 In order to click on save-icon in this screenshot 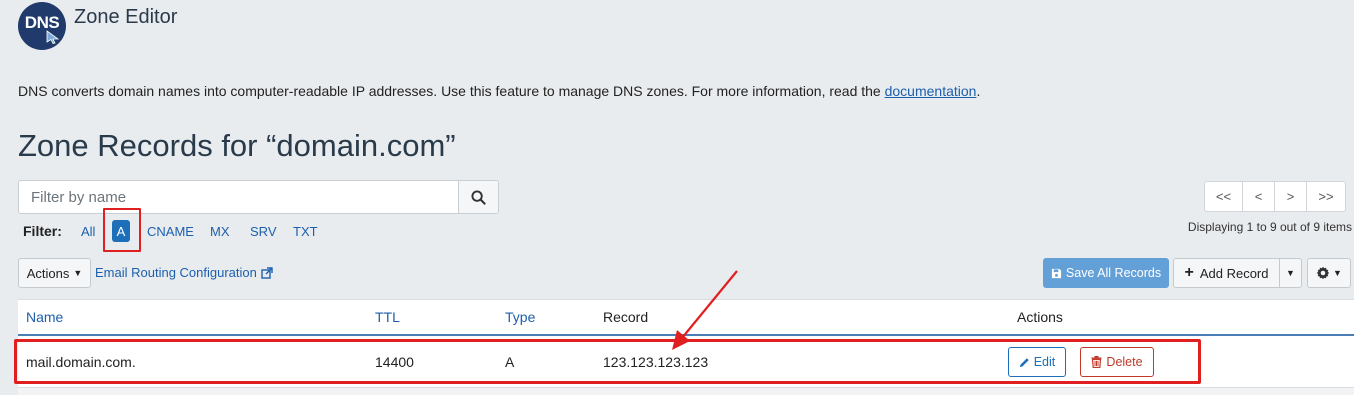, I will do `click(1056, 273)`.